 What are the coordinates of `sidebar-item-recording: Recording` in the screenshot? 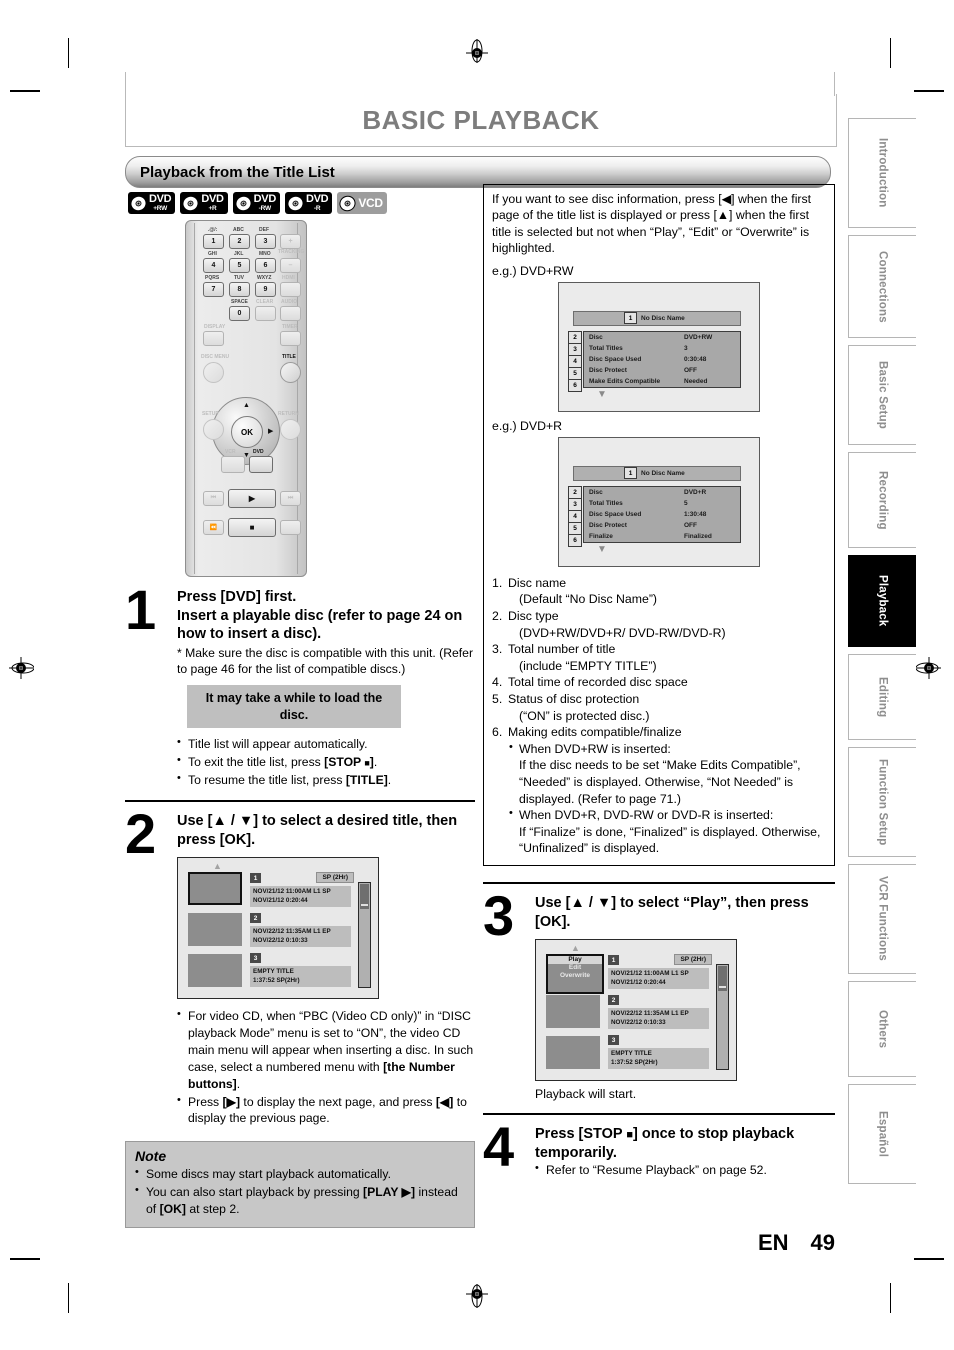 It's located at (882, 500).